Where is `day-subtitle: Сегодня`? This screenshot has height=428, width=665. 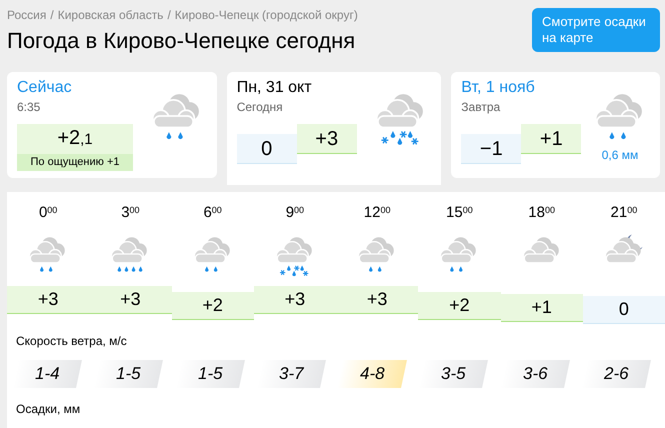 day-subtitle: Сегодня is located at coordinates (260, 107).